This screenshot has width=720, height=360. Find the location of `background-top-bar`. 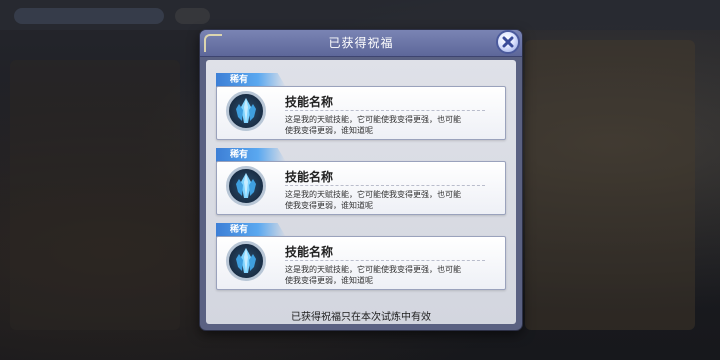

background-top-bar is located at coordinates (360, 15).